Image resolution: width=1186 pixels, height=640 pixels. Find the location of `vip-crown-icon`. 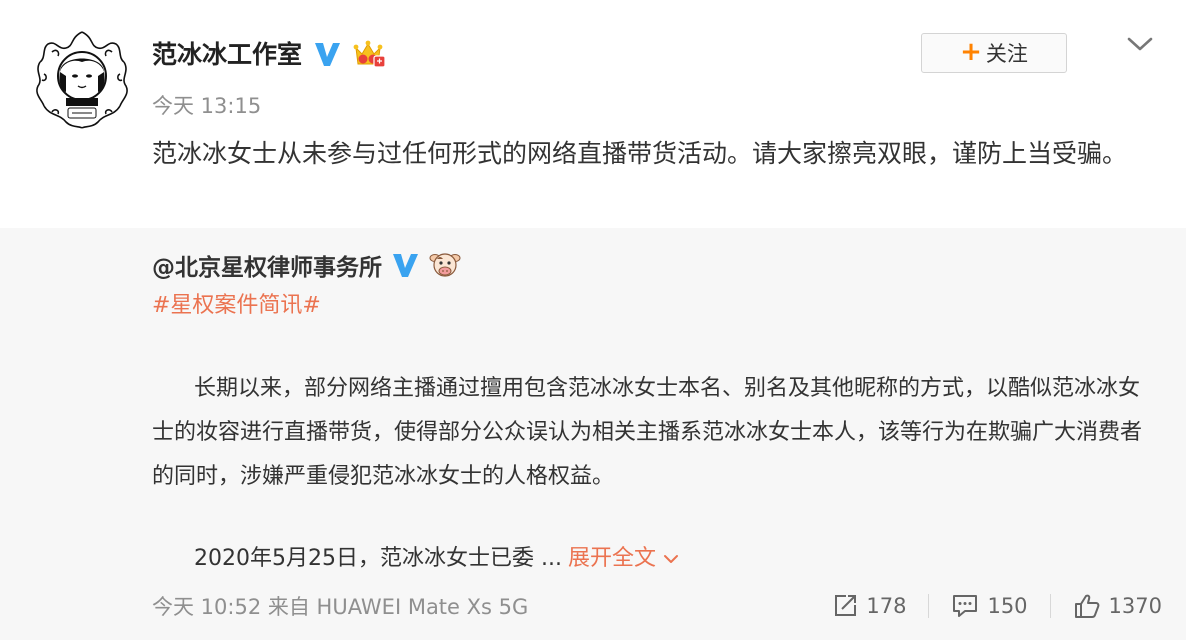

vip-crown-icon is located at coordinates (370, 54).